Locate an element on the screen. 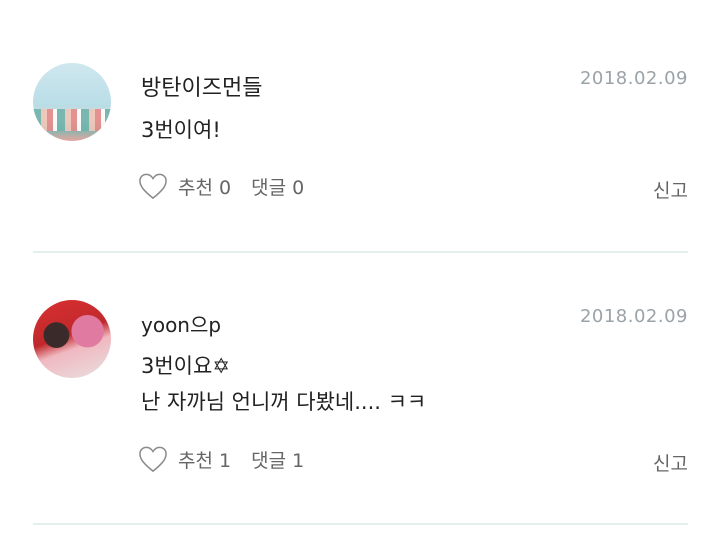 This screenshot has height=540, width=720. like-count: 추천 0 is located at coordinates (204, 186).